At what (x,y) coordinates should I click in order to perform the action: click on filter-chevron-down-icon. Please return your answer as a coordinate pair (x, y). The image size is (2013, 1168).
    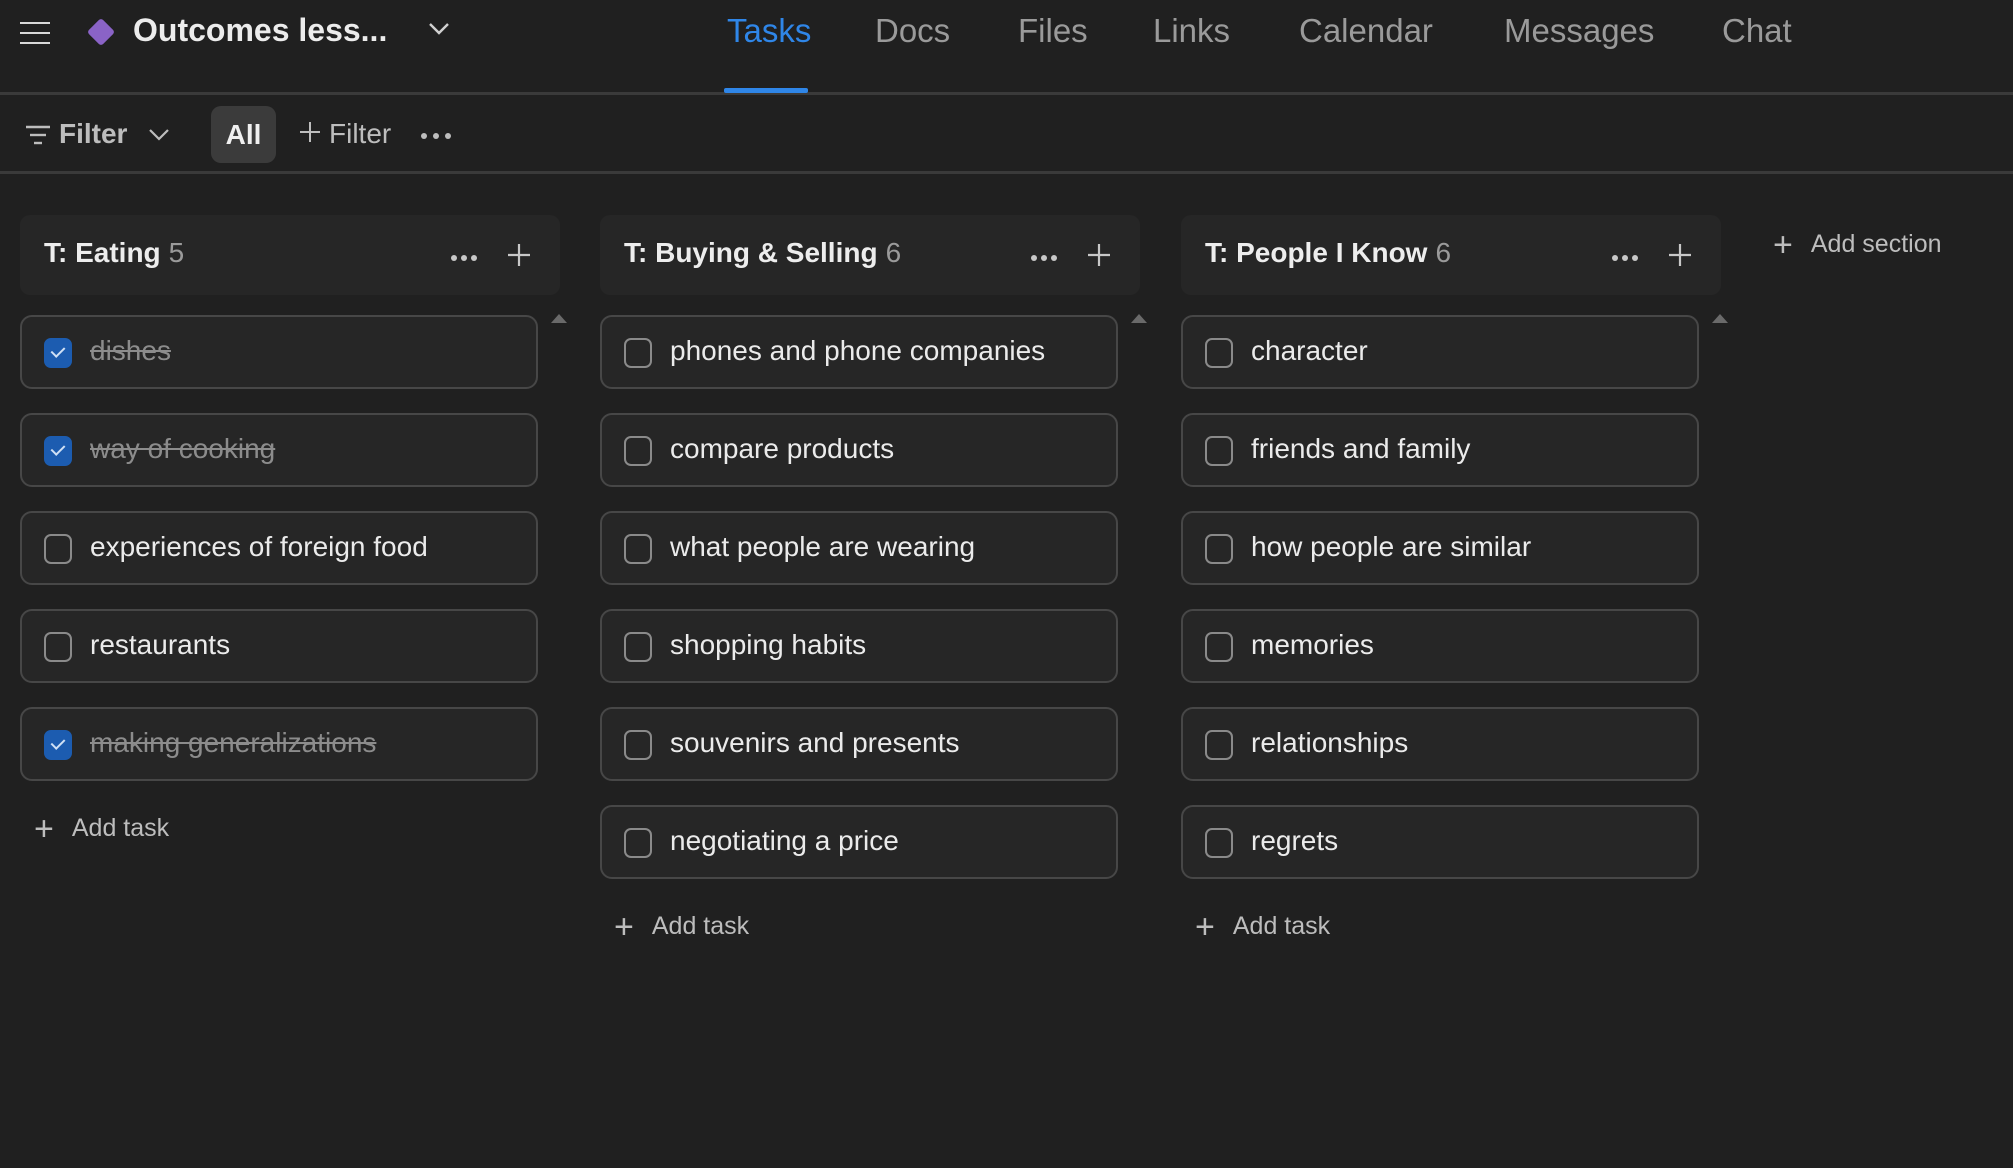
    Looking at the image, I should click on (159, 136).